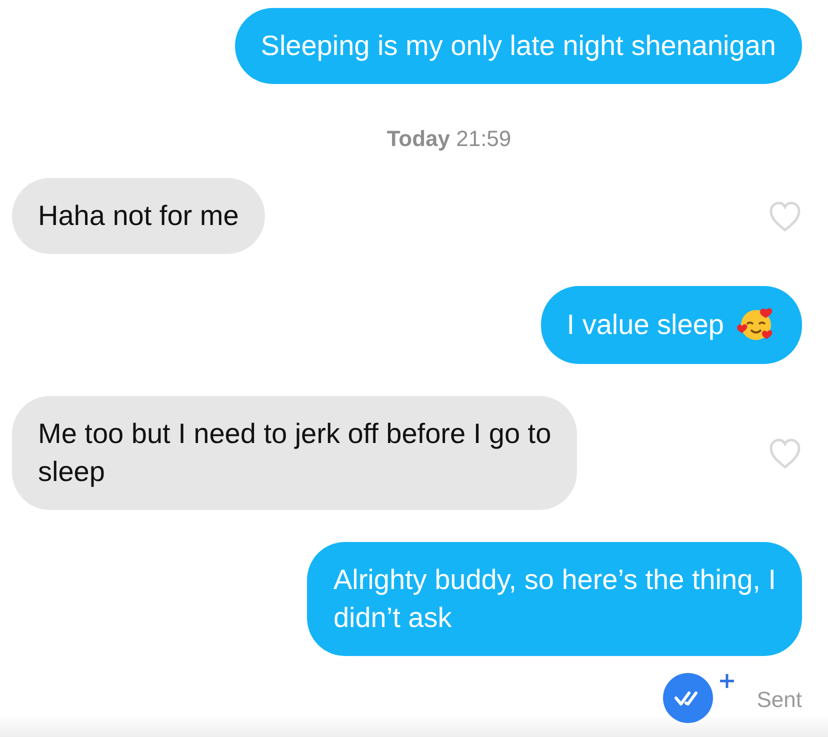 This screenshot has width=828, height=737. Describe the element at coordinates (295, 453) in the screenshot. I see `received-message: Me too but I need to jerk off before I go to sleep` at that location.